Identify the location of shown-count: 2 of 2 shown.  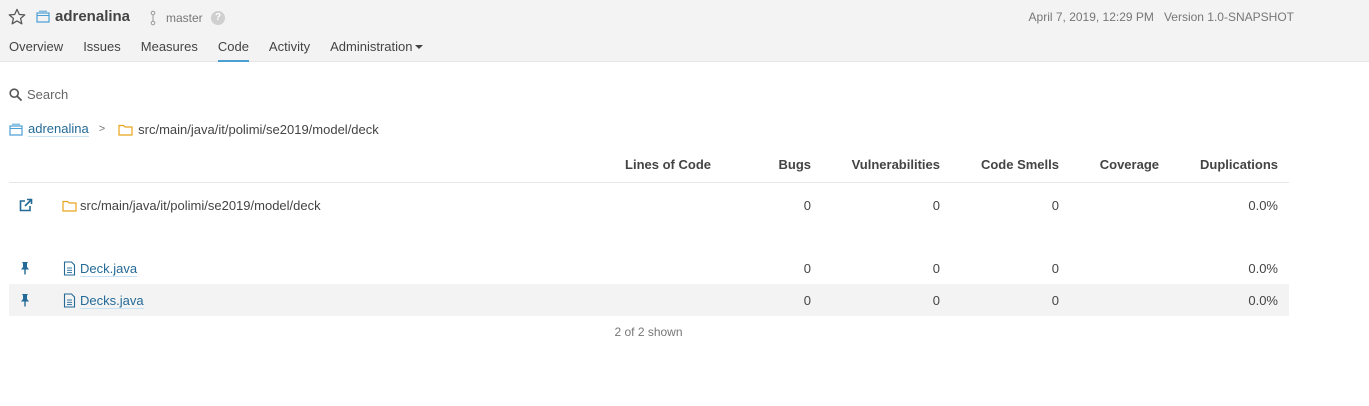
(648, 332).